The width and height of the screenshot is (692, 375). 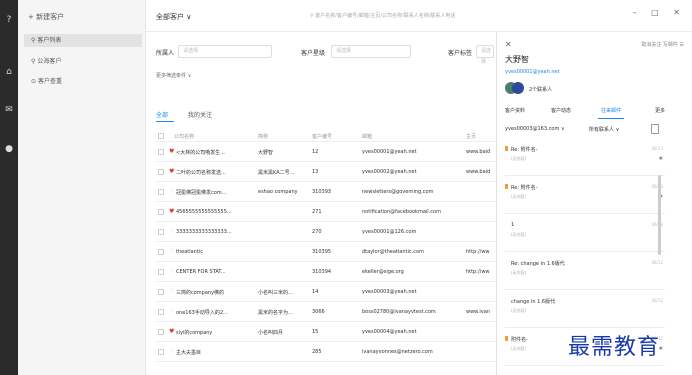 I want to click on mail-list-scrollbar, so click(x=659, y=215).